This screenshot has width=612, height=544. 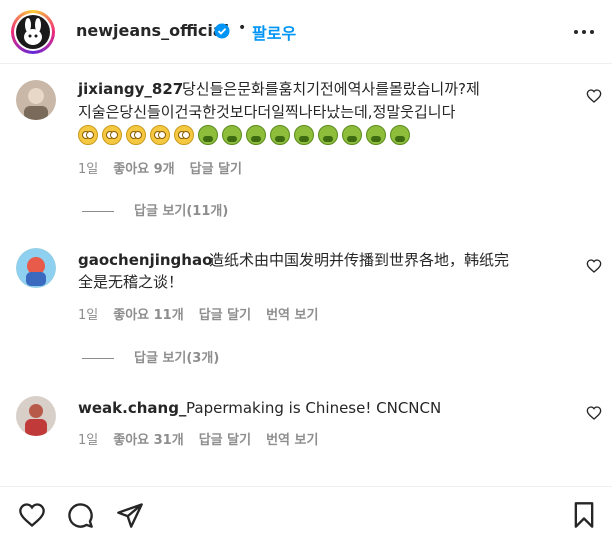 I want to click on more-options-icon, so click(x=584, y=32).